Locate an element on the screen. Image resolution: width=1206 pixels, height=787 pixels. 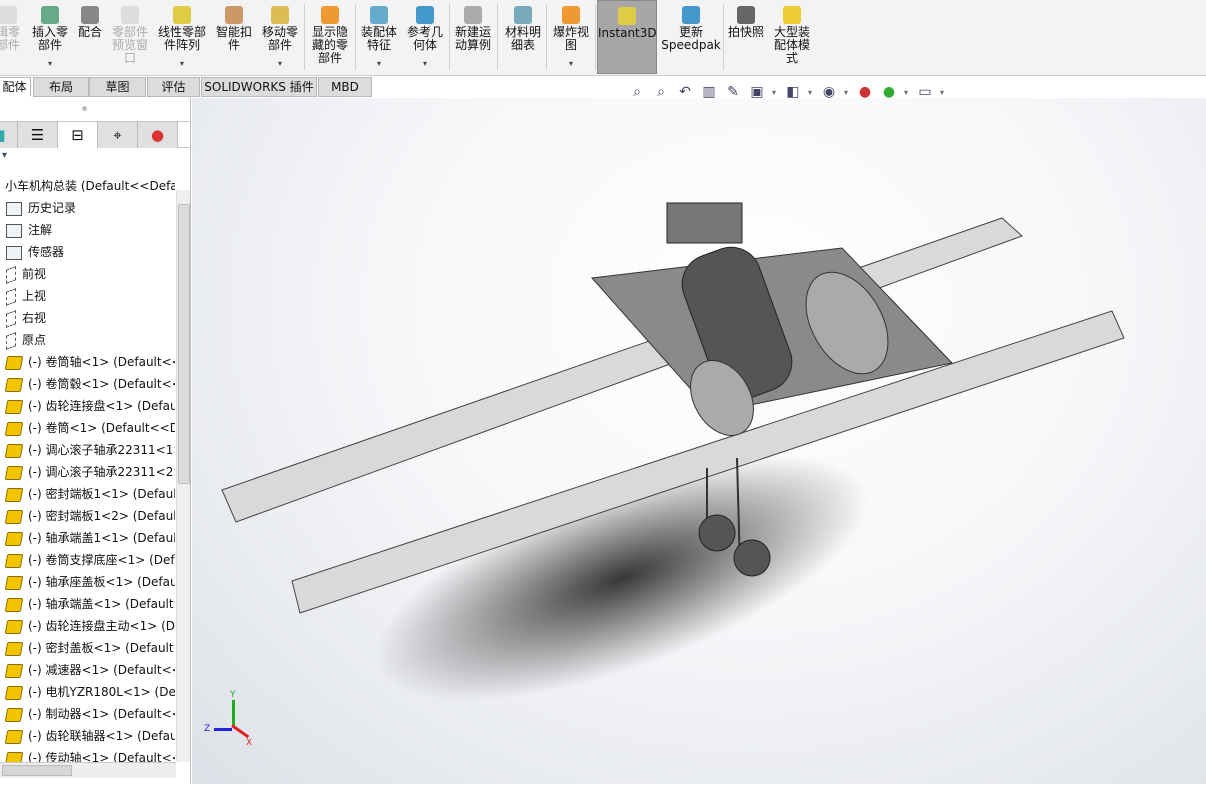
toolbar-button-8: 装配体 特征 ▾ is located at coordinates (379, 37).